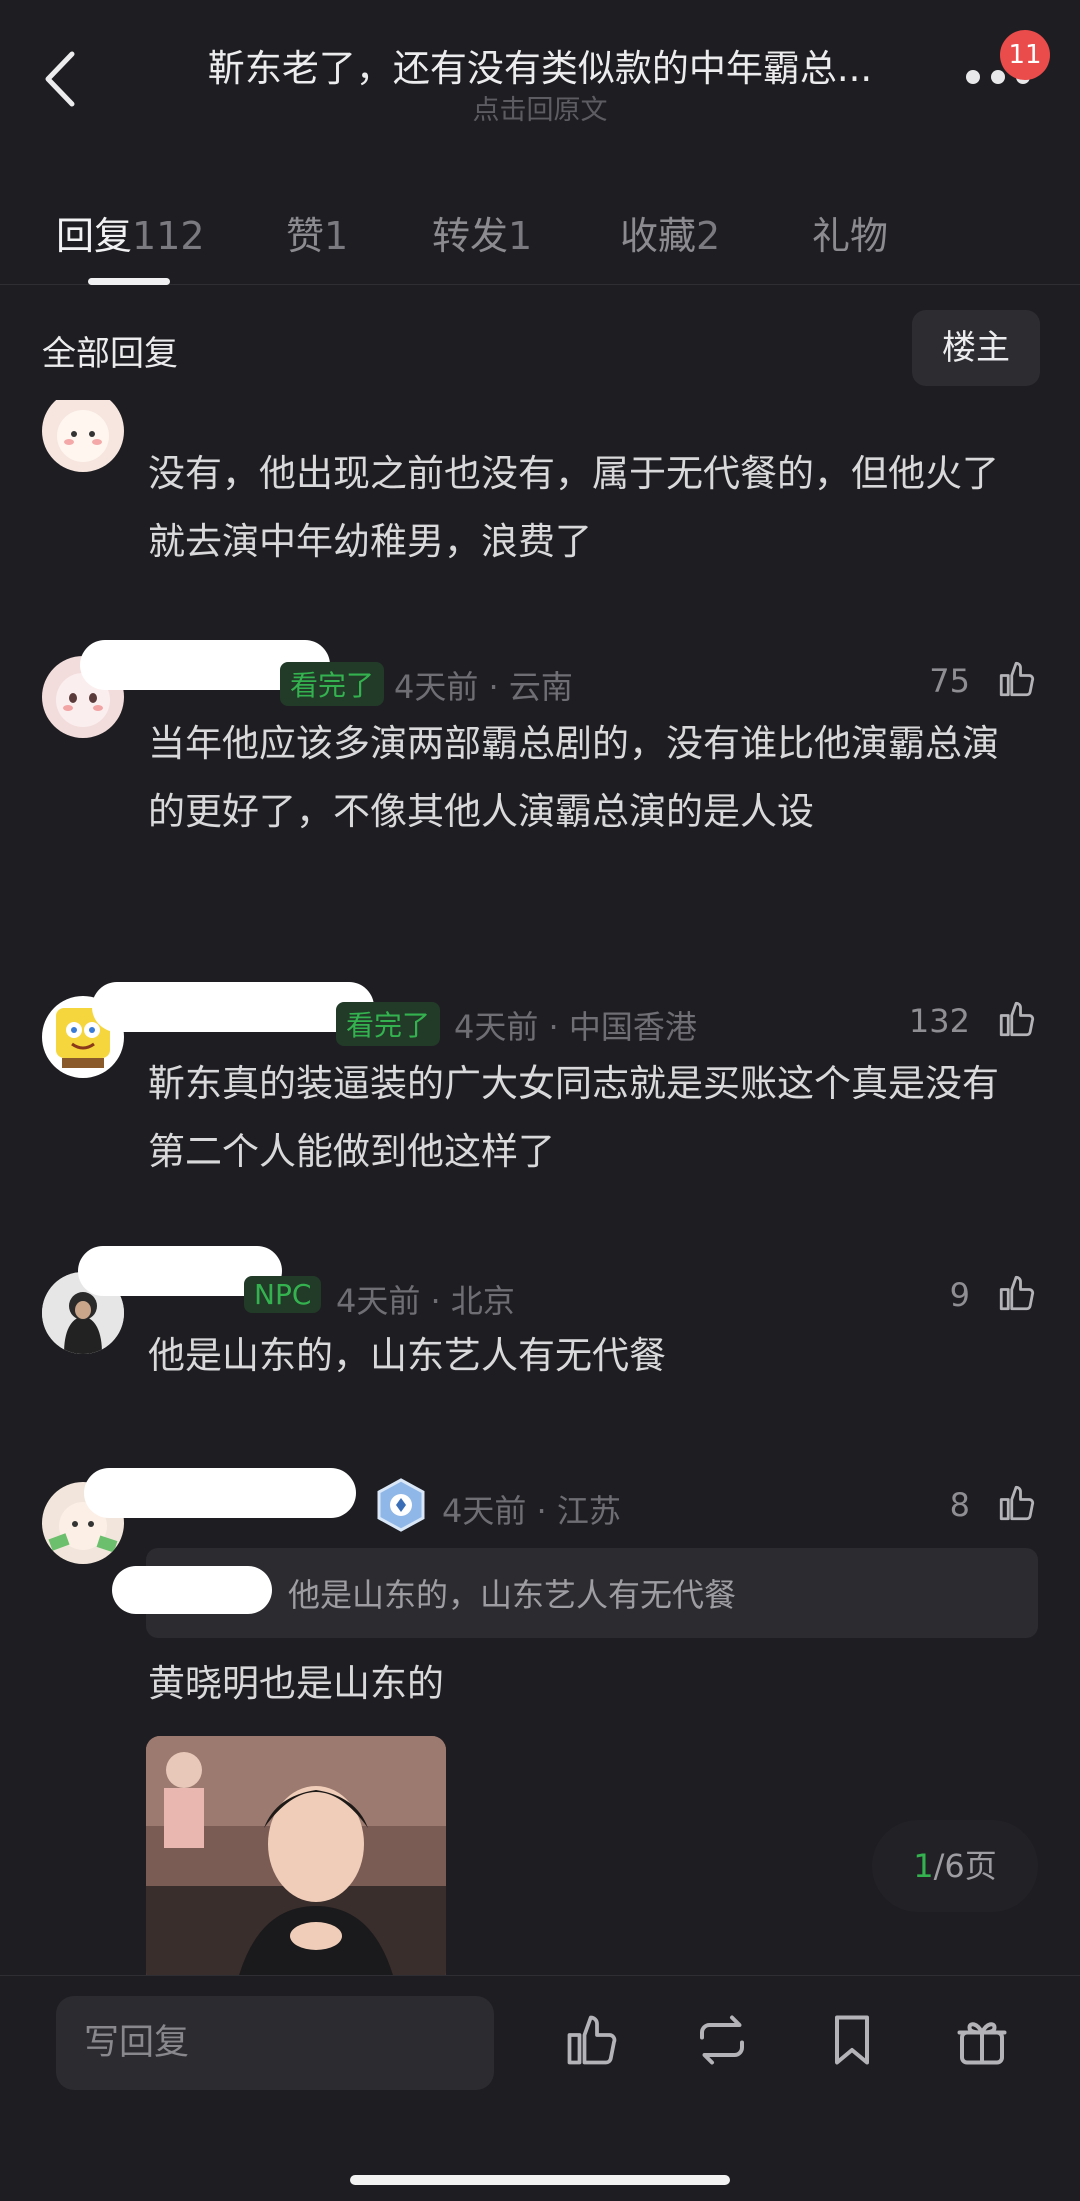 The height and width of the screenshot is (2201, 1080). Describe the element at coordinates (94, 236) in the screenshot. I see `tab-label: 回复` at that location.